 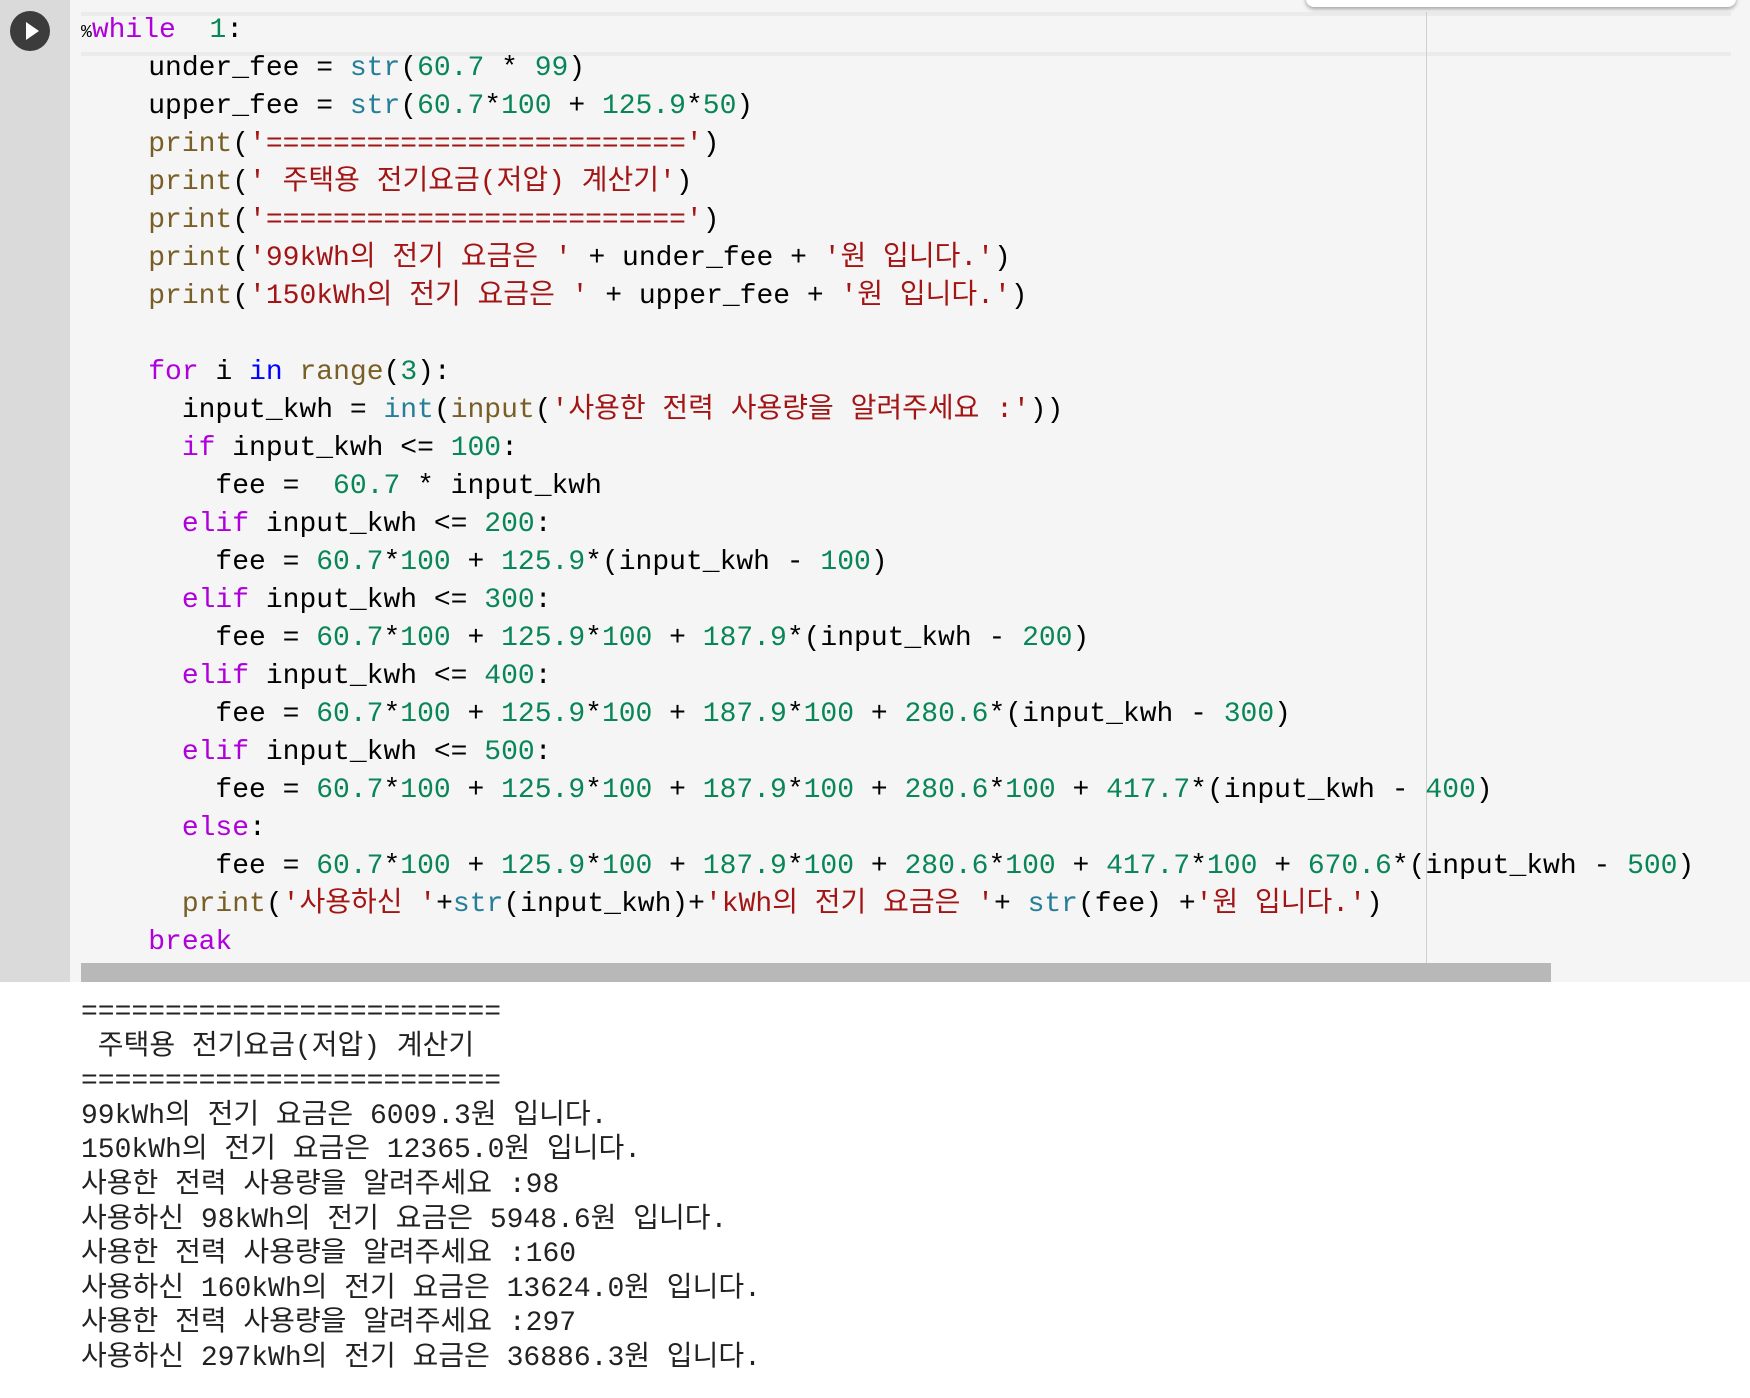 What do you see at coordinates (887, 677) in the screenshot?
I see `code-line: elif input_kwh <= 400:` at bounding box center [887, 677].